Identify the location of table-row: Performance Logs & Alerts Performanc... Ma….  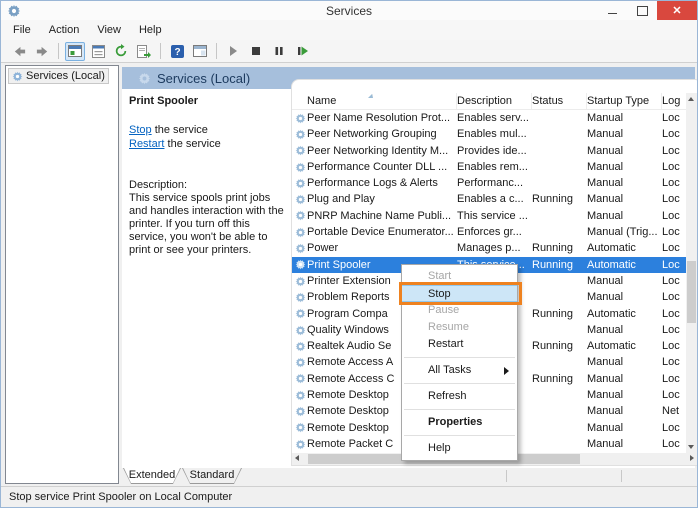
(490, 183).